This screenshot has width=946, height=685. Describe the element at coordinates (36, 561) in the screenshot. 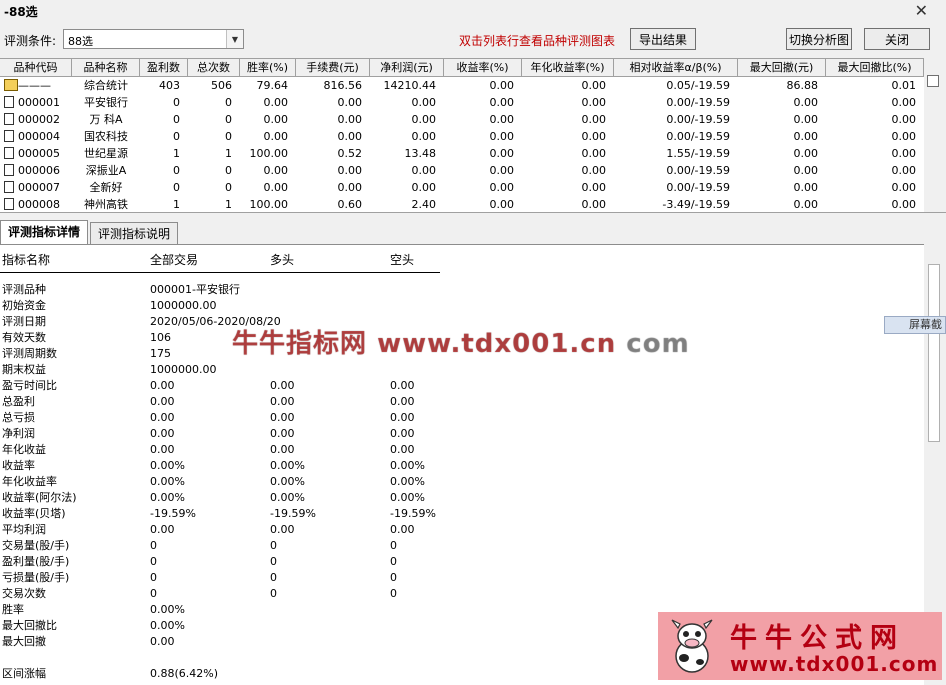

I see `metric-name: 盈利量(股/手)` at that location.